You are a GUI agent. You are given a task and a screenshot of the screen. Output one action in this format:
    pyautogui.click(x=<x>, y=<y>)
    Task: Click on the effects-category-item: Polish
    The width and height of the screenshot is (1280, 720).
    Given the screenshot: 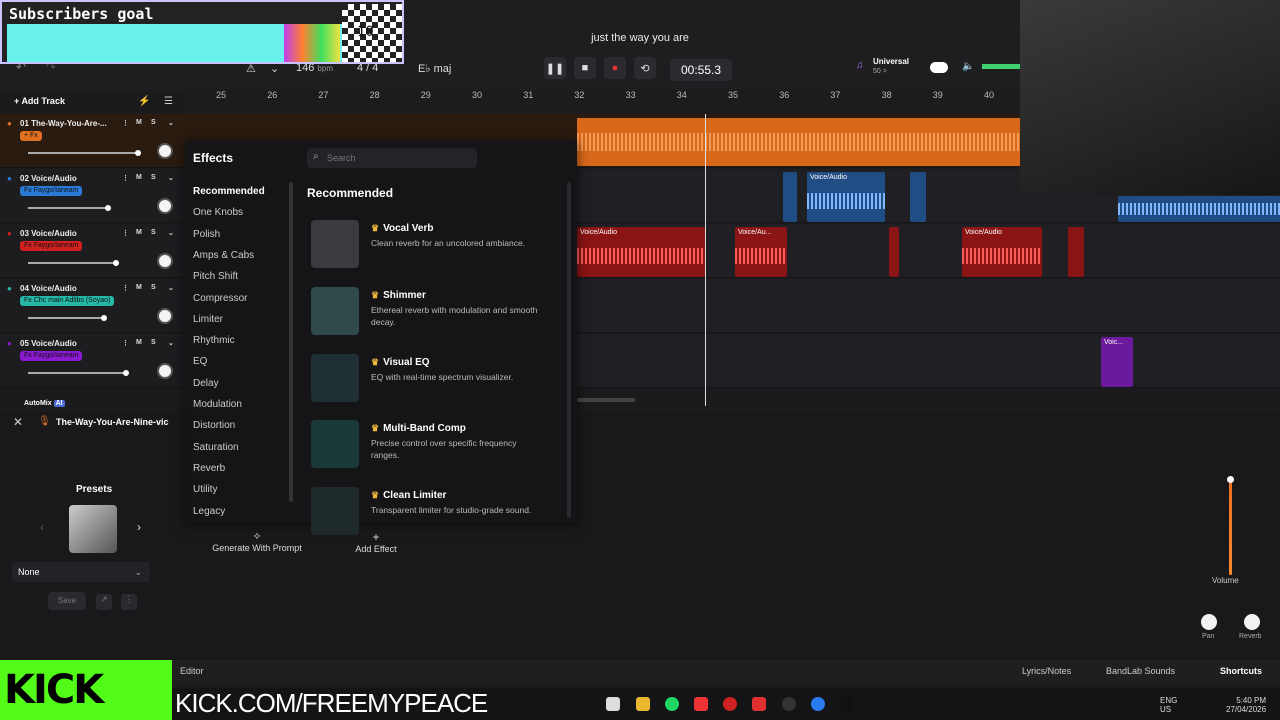 What is the action you would take?
    pyautogui.click(x=206, y=234)
    